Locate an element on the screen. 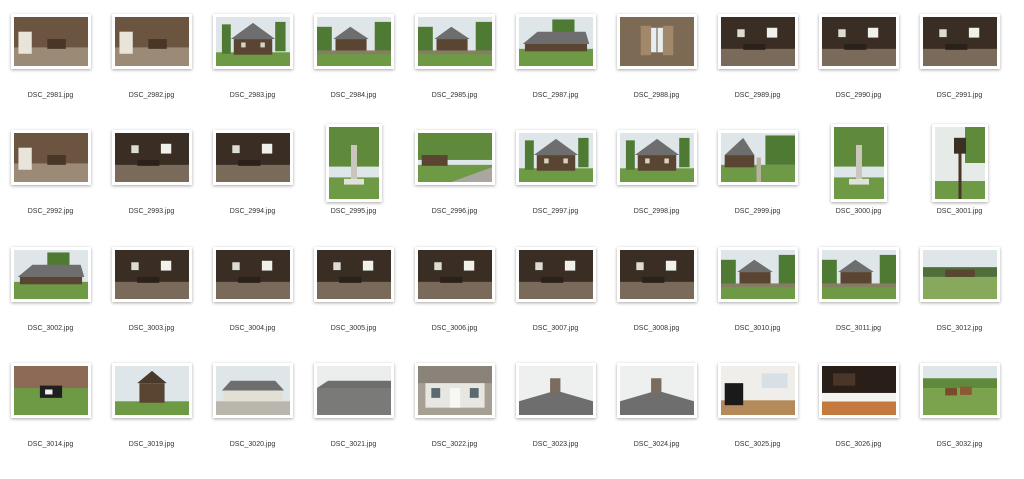 The height and width of the screenshot is (479, 1024). file-item: DSC_2994.jpg is located at coordinates (252, 188).